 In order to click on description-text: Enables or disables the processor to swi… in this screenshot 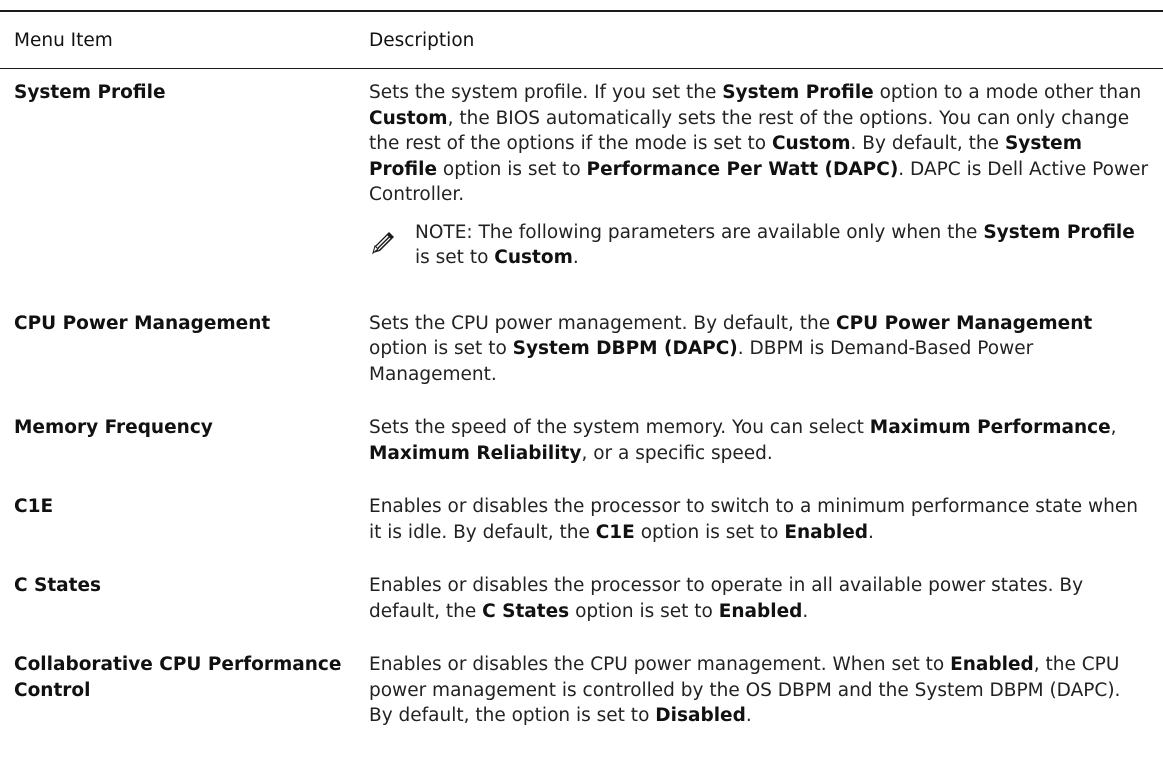, I will do `click(753, 519)`.